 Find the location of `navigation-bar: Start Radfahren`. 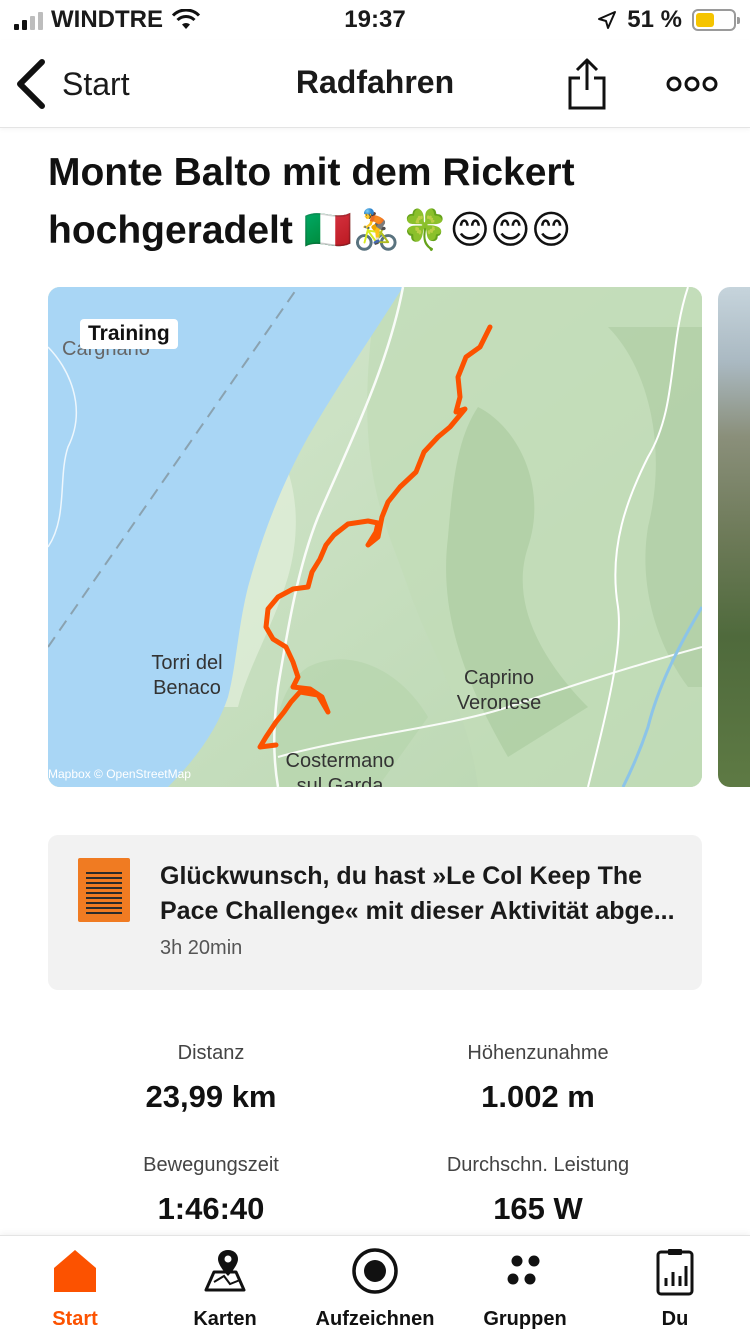

navigation-bar: Start Radfahren is located at coordinates (375, 84).